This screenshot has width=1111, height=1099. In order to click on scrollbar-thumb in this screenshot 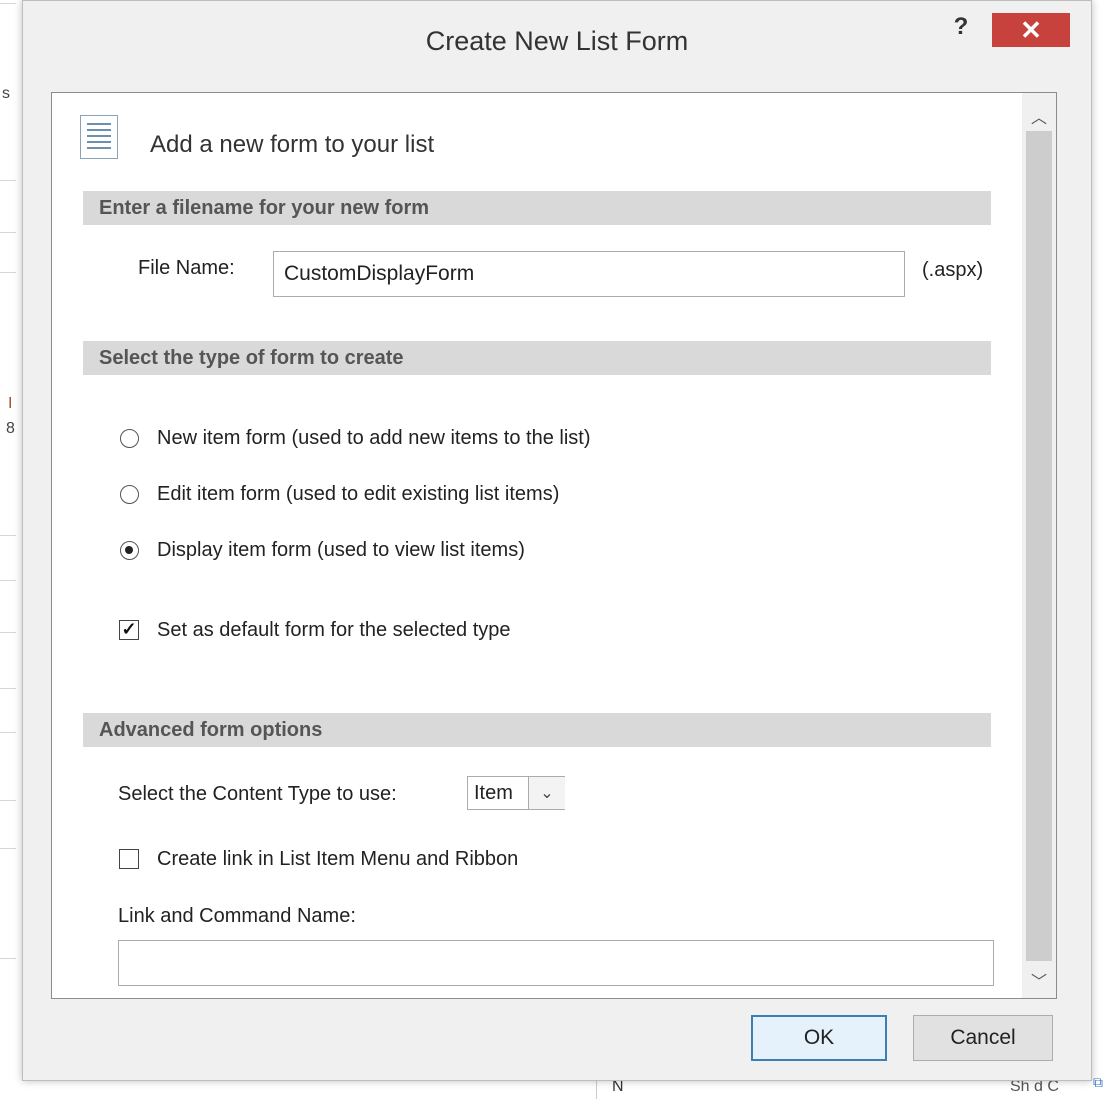, I will do `click(1039, 546)`.